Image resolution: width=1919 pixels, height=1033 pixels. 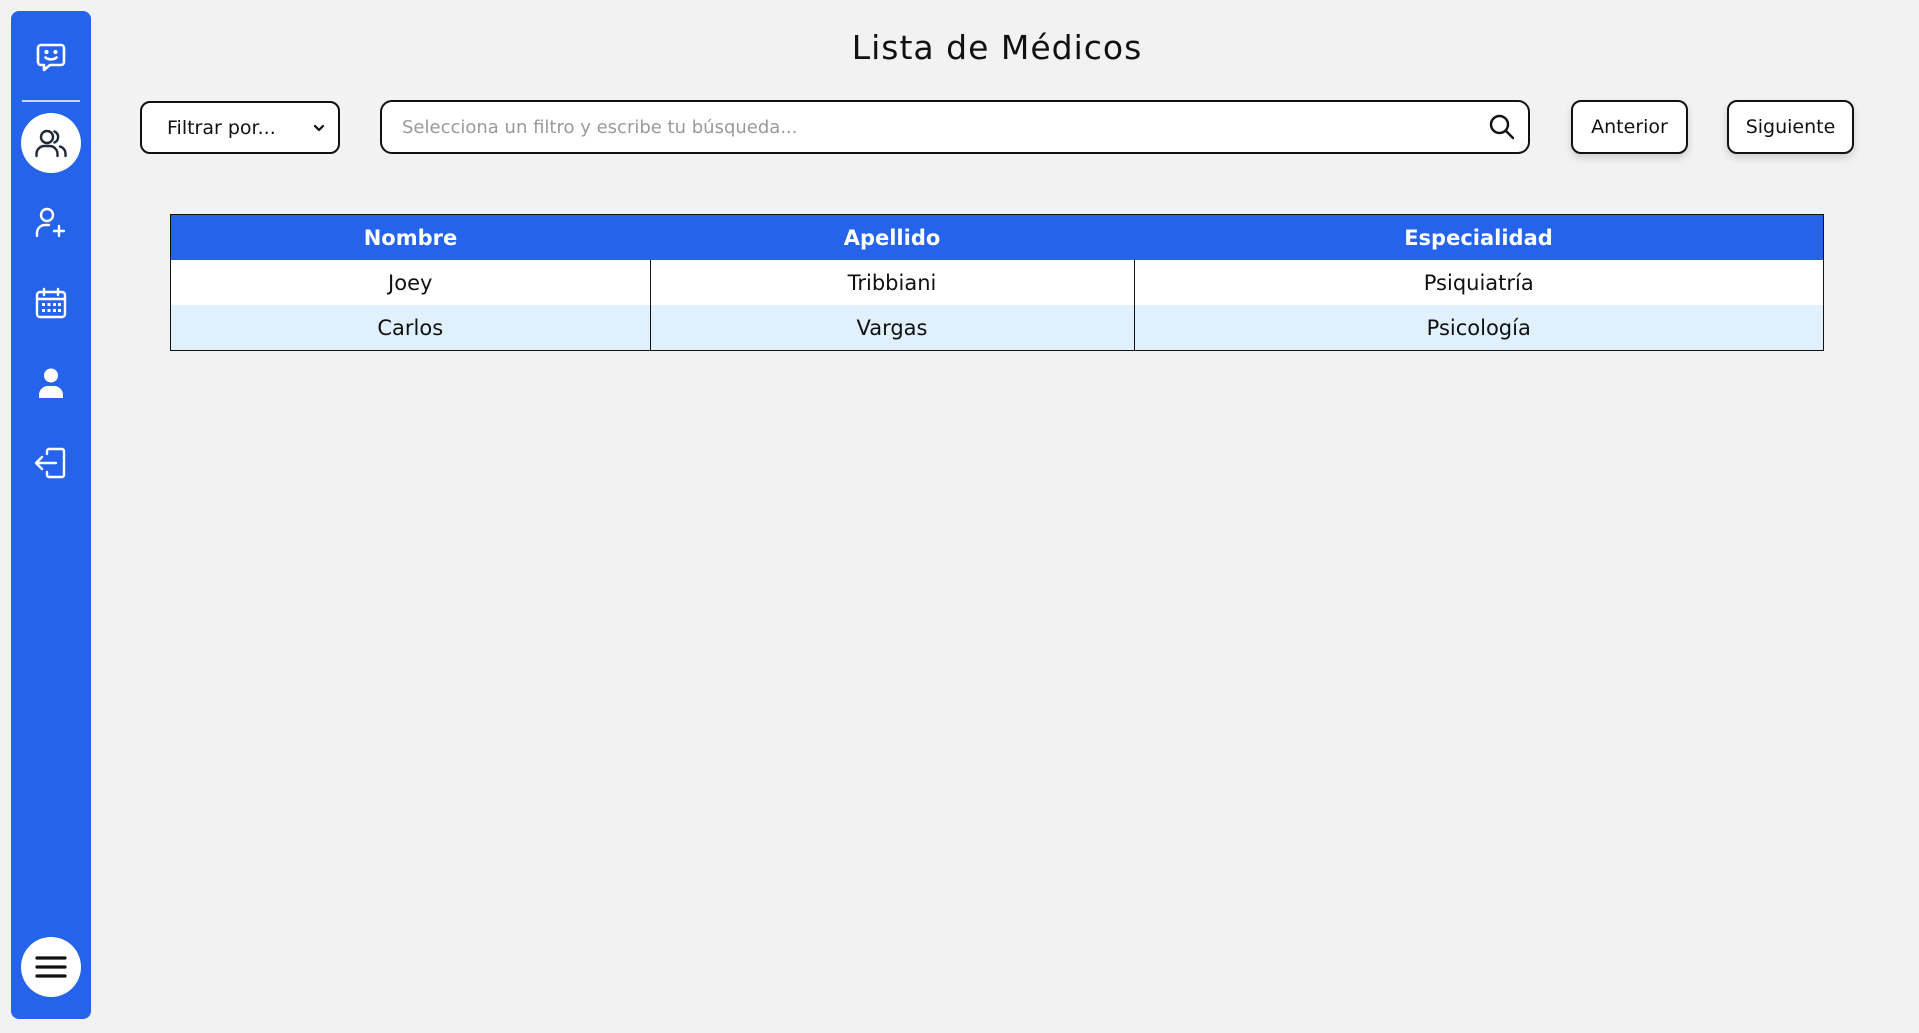 I want to click on table-cell-especialidad: Psiquiatría, so click(x=1478, y=282).